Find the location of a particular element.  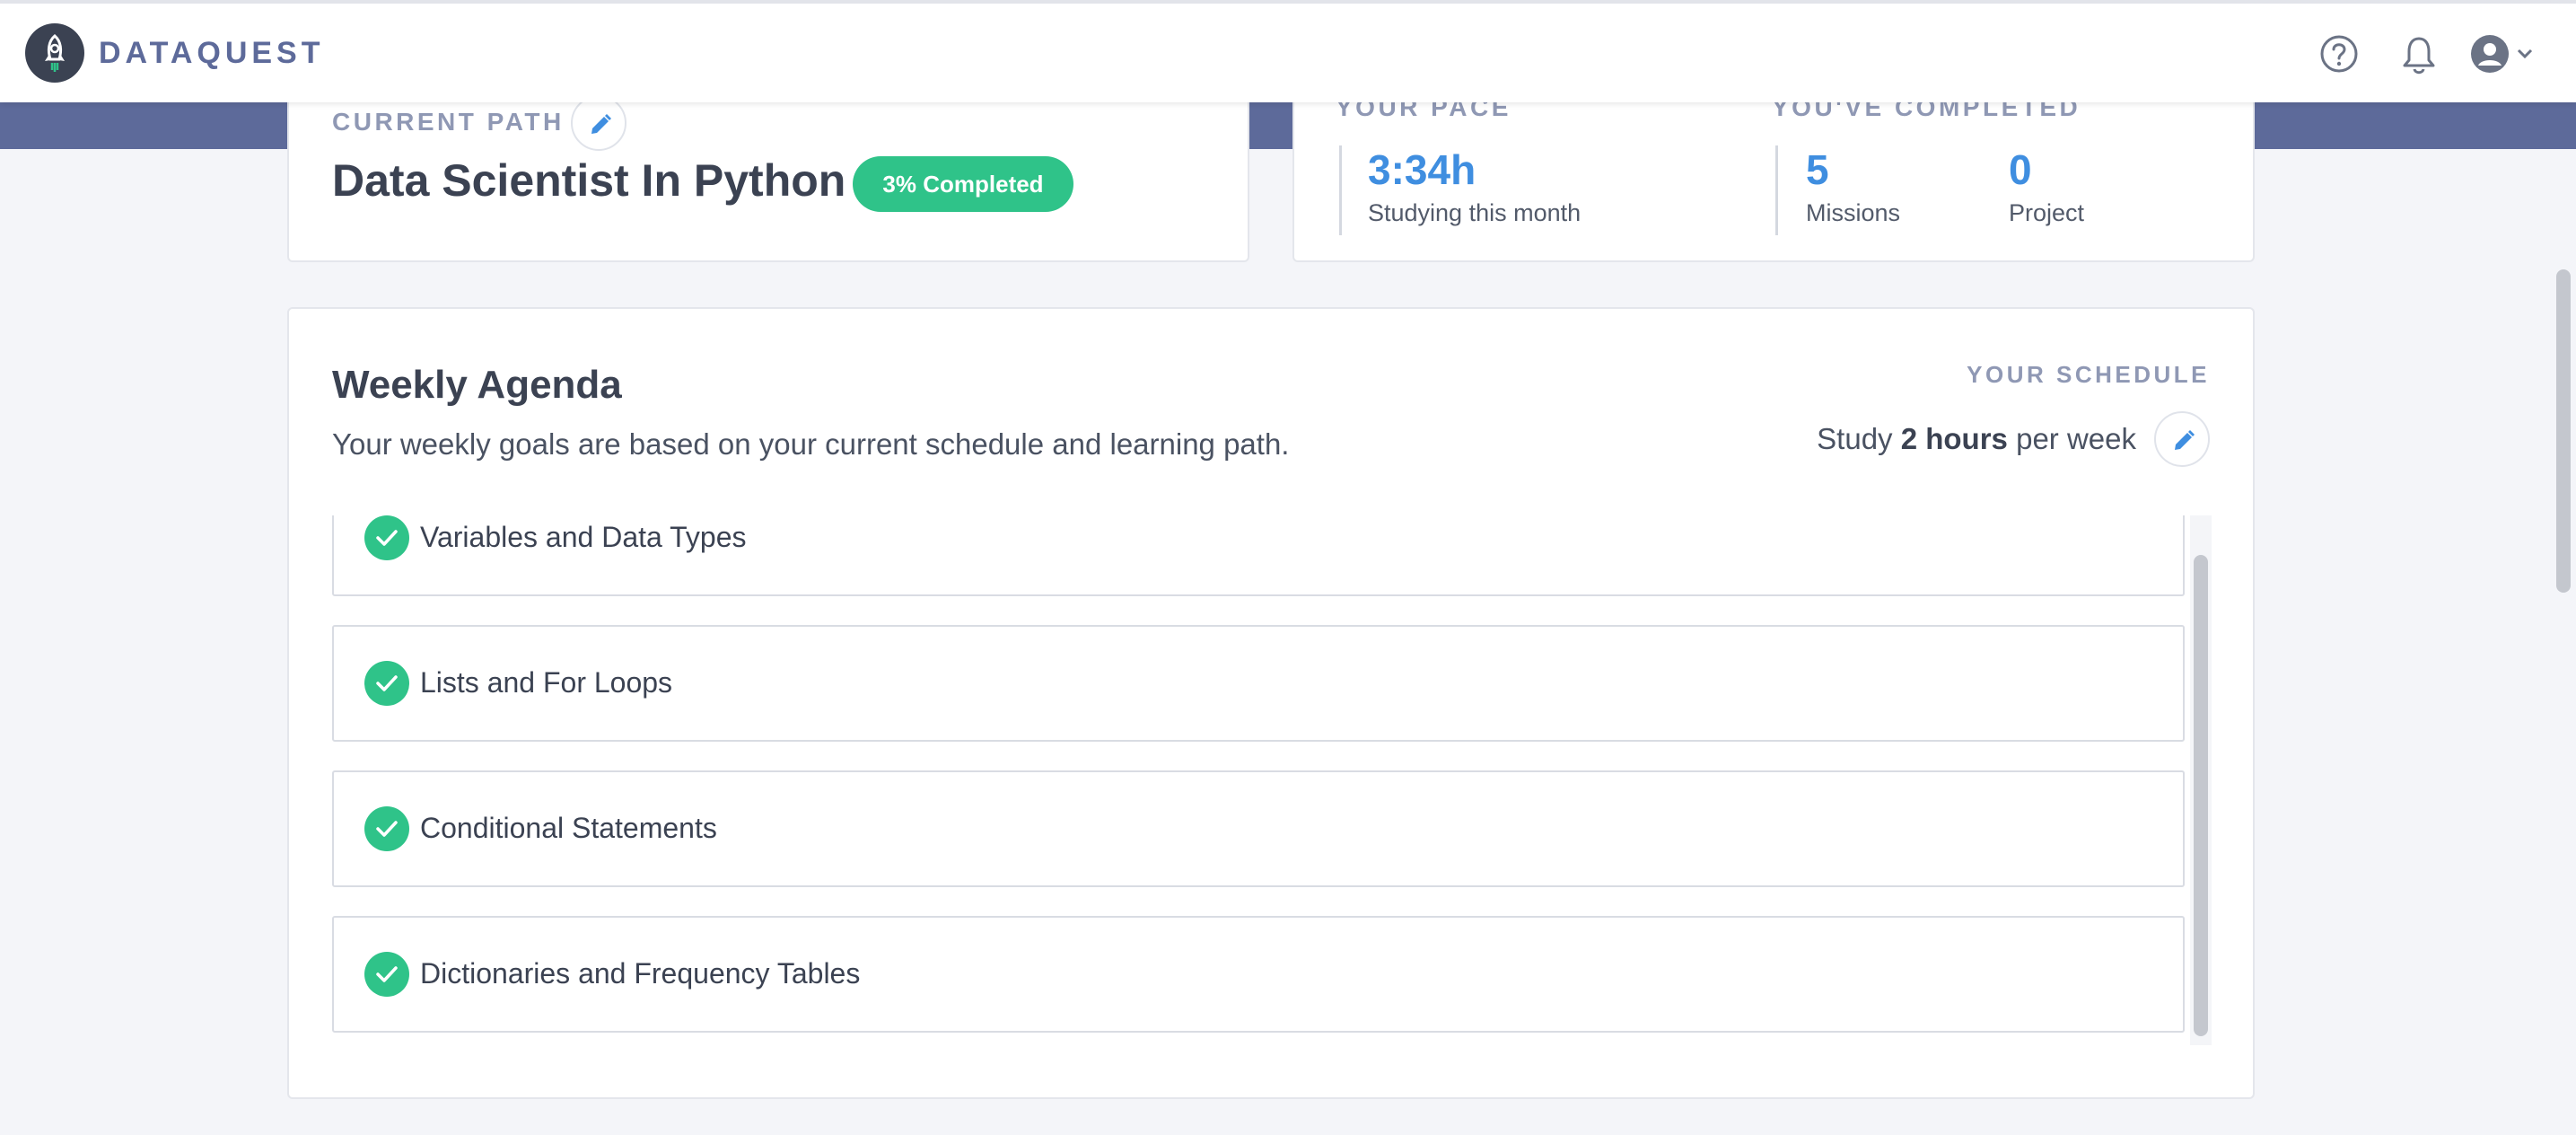

project-label: Project is located at coordinates (2047, 212).